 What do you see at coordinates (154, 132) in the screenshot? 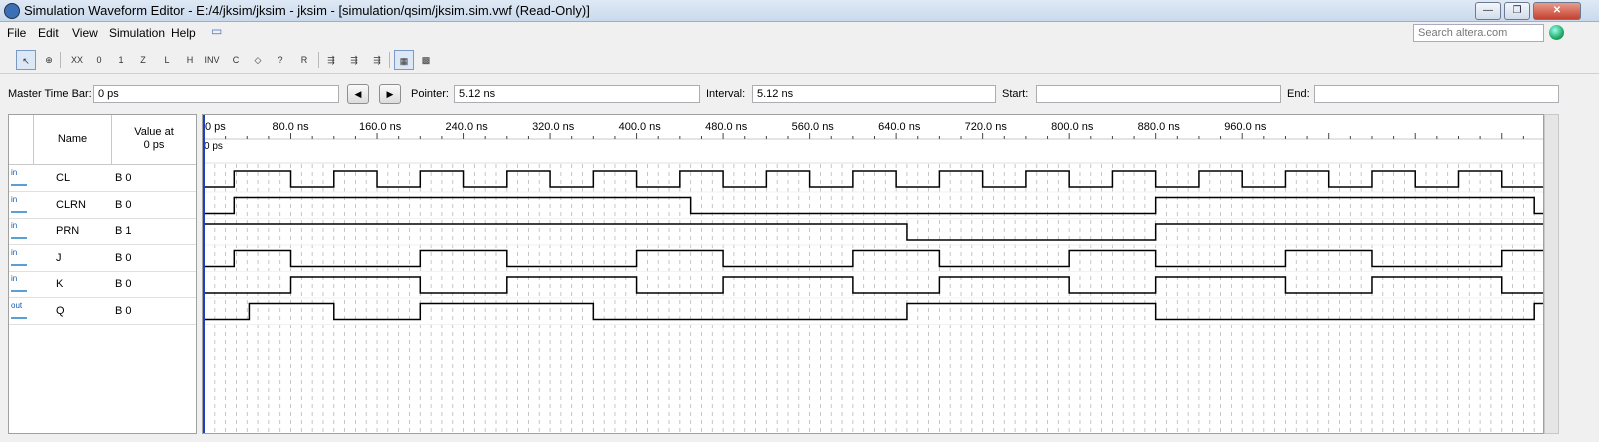
I see `value-header-line1: Value at` at bounding box center [154, 132].